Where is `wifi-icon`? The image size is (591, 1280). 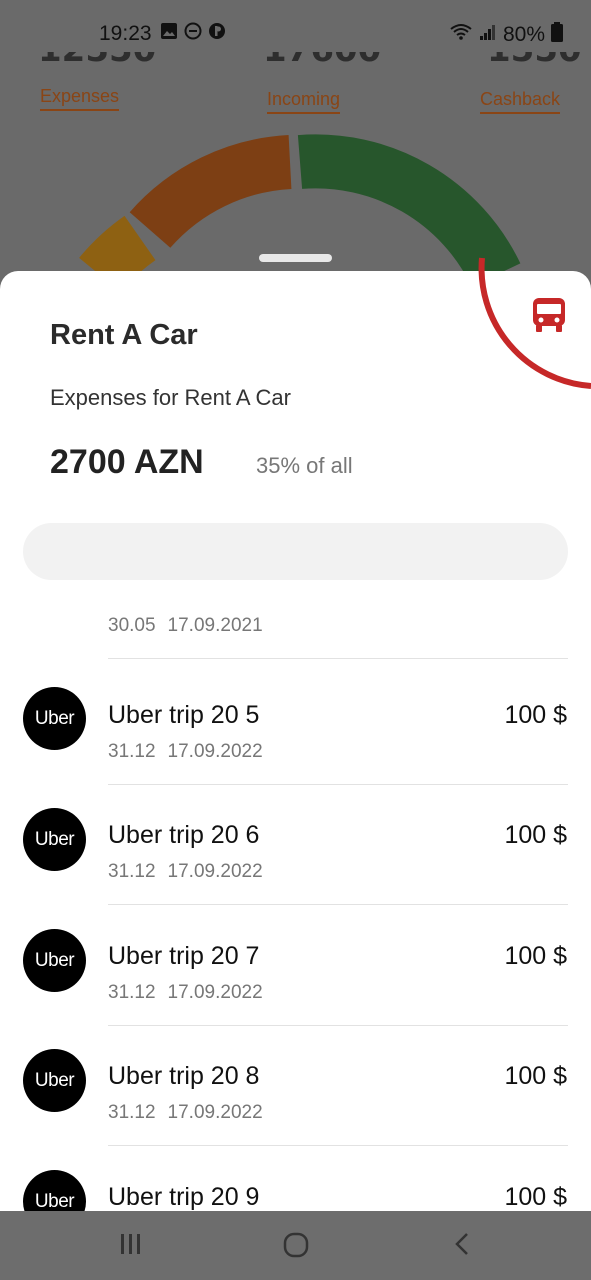
wifi-icon is located at coordinates (461, 35).